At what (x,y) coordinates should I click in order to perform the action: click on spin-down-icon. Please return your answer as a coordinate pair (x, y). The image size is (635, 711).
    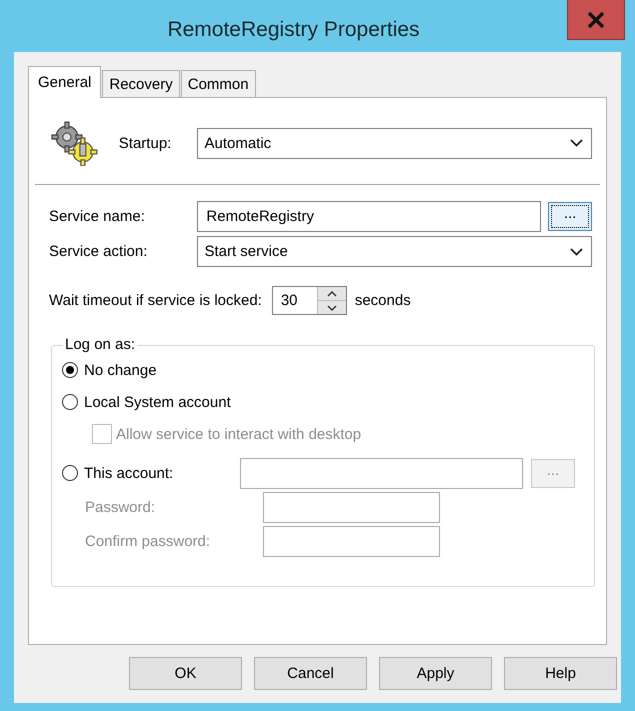
    Looking at the image, I should click on (331, 307).